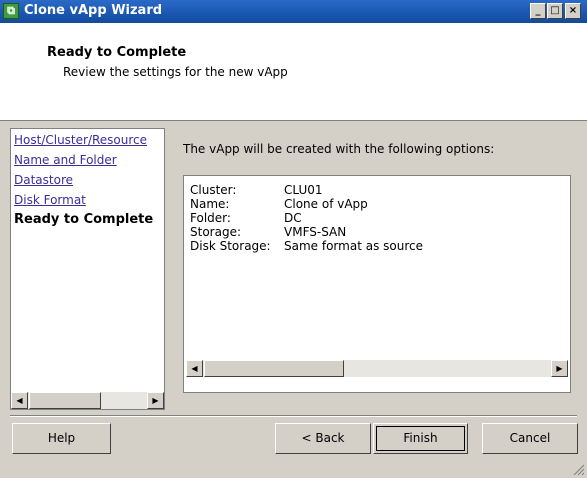 The image size is (587, 478). What do you see at coordinates (256, 190) in the screenshot?
I see `summary-row-cluster: Cluster: CLU01` at bounding box center [256, 190].